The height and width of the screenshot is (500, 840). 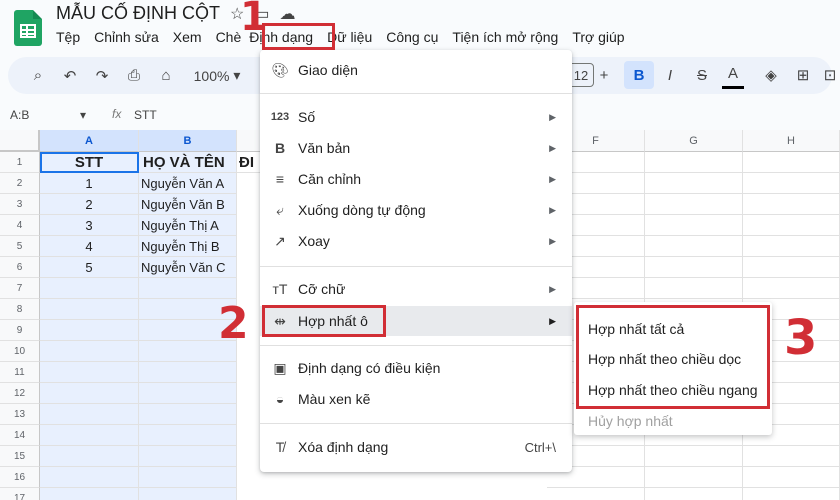 What do you see at coordinates (229, 37) in the screenshot?
I see `menu-insert: Chè` at bounding box center [229, 37].